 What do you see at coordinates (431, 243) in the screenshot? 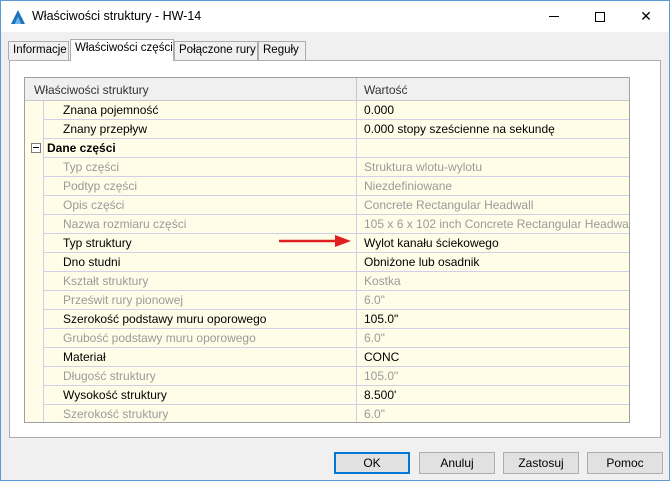
I see `property-value: Wylot kanału ściekowego` at bounding box center [431, 243].